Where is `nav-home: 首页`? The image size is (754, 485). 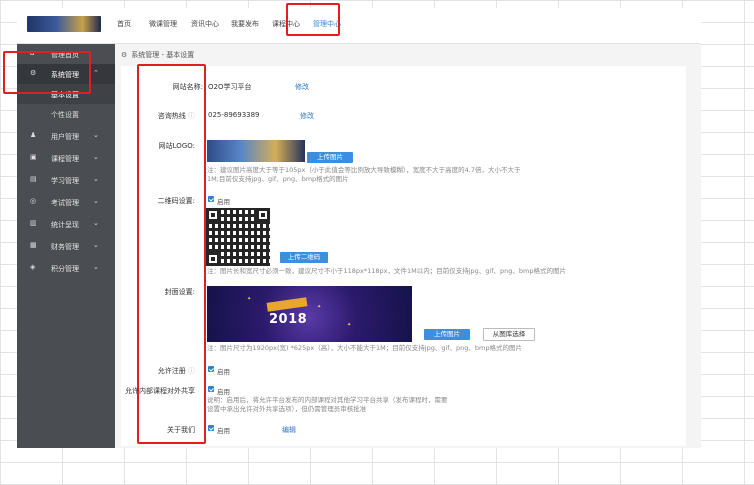
nav-home: 首页 is located at coordinates (124, 24).